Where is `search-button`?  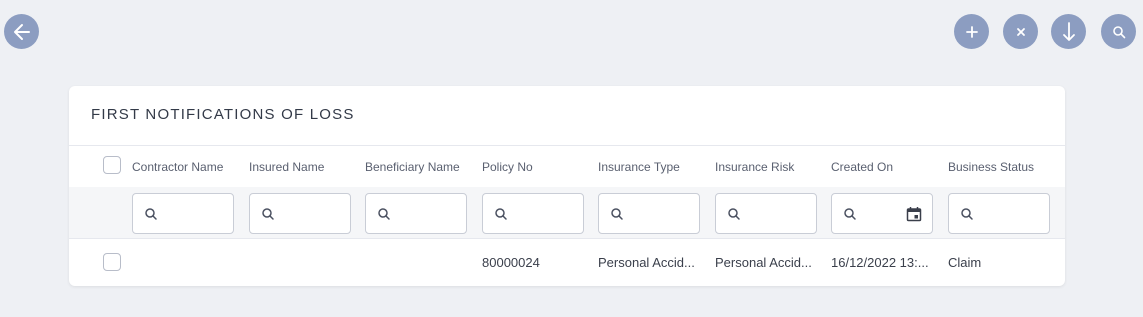 search-button is located at coordinates (1118, 31).